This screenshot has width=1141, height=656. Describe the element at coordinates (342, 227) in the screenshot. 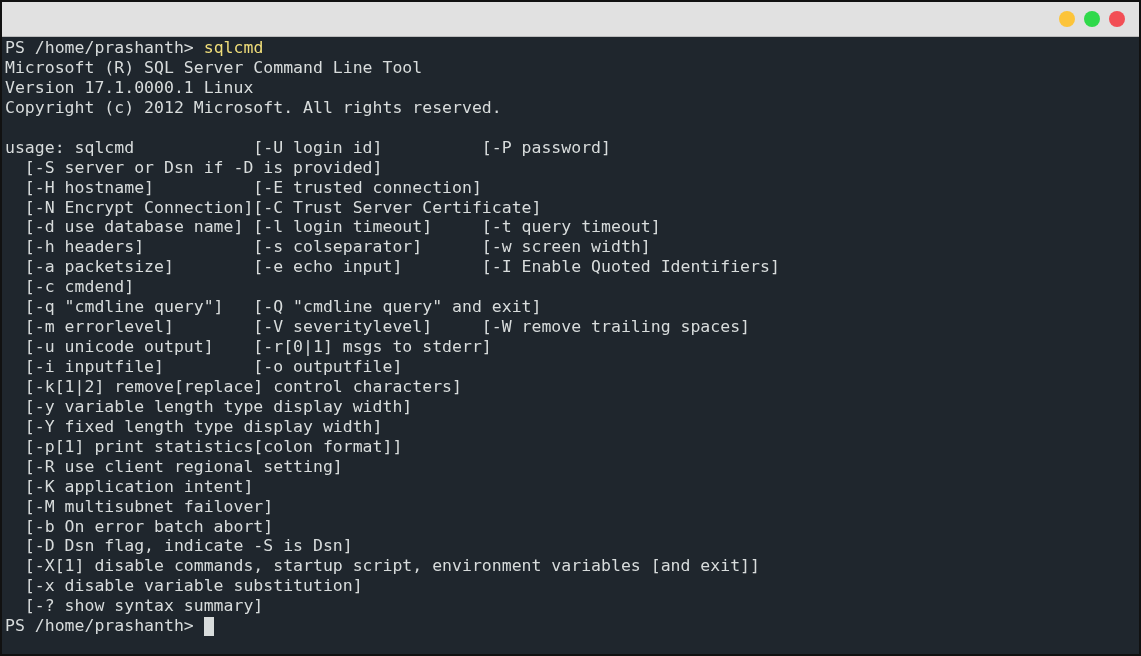

I see `output-line: [-d use database name] [-l login timeout] [-t query timeout]` at that location.